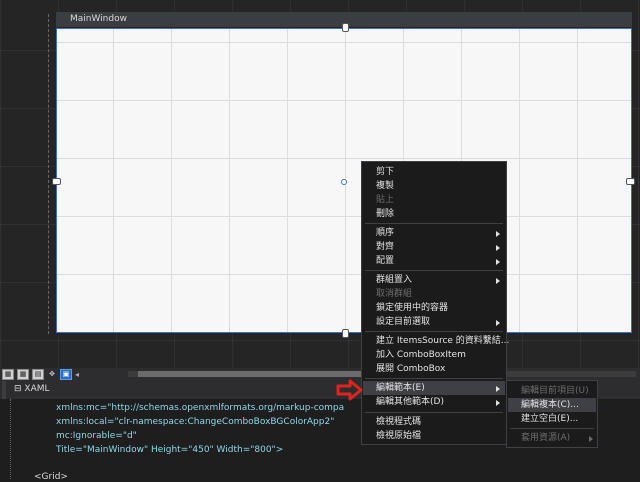  Describe the element at coordinates (37, 389) in the screenshot. I see `tab-xaml-label: XAML` at that location.